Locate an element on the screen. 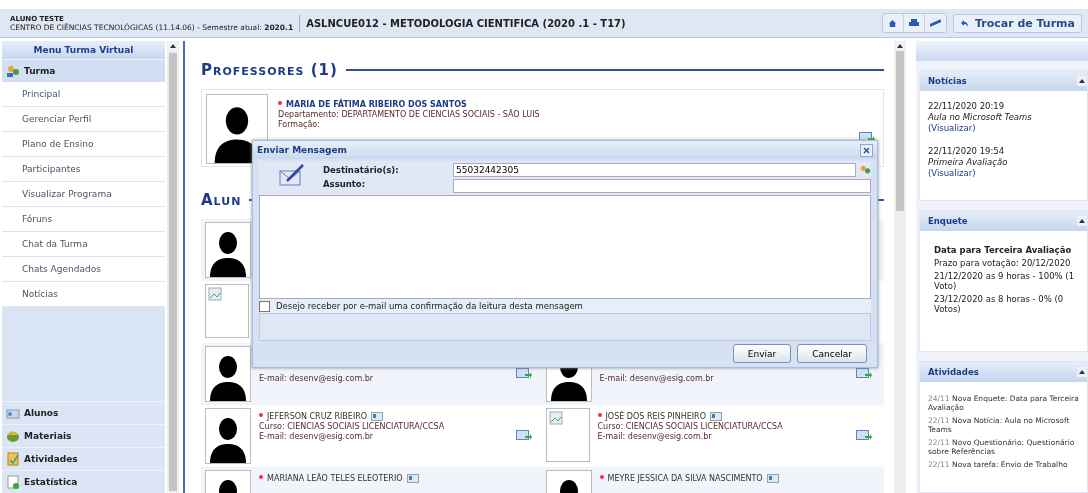  menu-item: Notícias is located at coordinates (83, 294).